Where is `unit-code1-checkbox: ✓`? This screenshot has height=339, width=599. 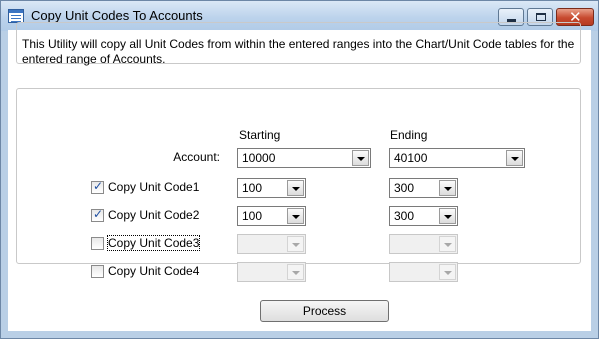 unit-code1-checkbox: ✓ is located at coordinates (97, 186).